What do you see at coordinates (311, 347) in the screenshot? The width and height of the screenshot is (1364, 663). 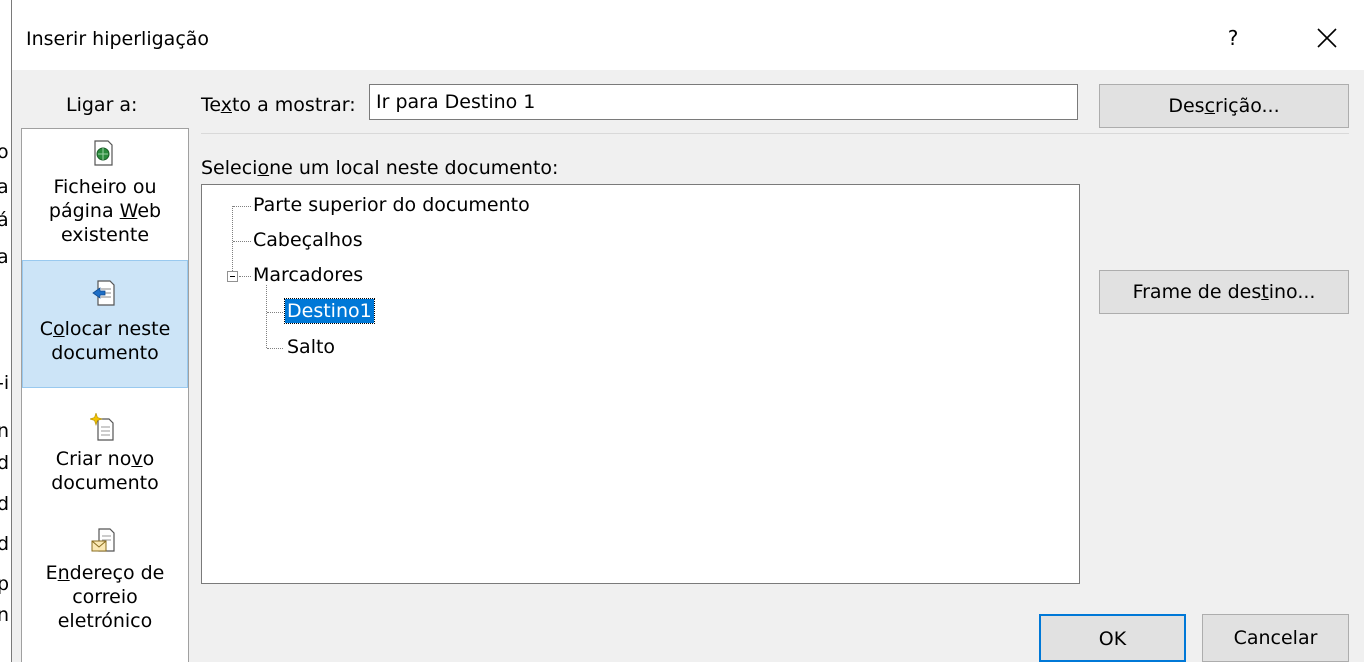 I see `tree-item-bookmark-salto: Salto` at bounding box center [311, 347].